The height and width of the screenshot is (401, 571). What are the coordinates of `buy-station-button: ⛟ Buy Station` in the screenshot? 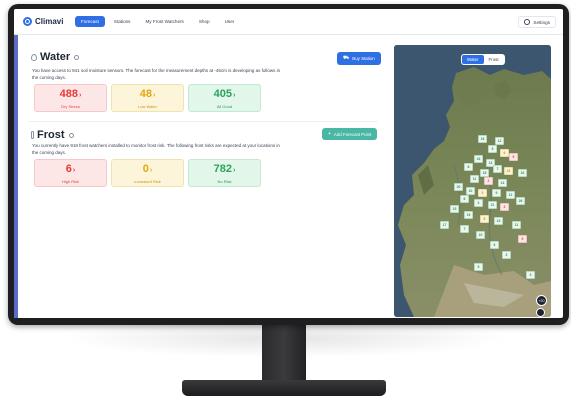 It's located at (359, 58).